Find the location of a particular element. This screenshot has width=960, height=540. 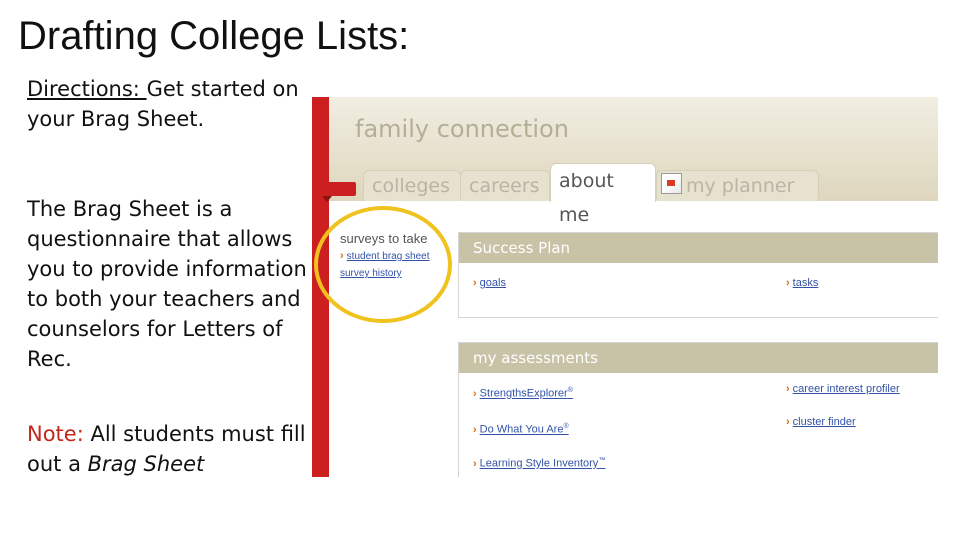

note-emphasis: Brag Sheet is located at coordinates (146, 464).